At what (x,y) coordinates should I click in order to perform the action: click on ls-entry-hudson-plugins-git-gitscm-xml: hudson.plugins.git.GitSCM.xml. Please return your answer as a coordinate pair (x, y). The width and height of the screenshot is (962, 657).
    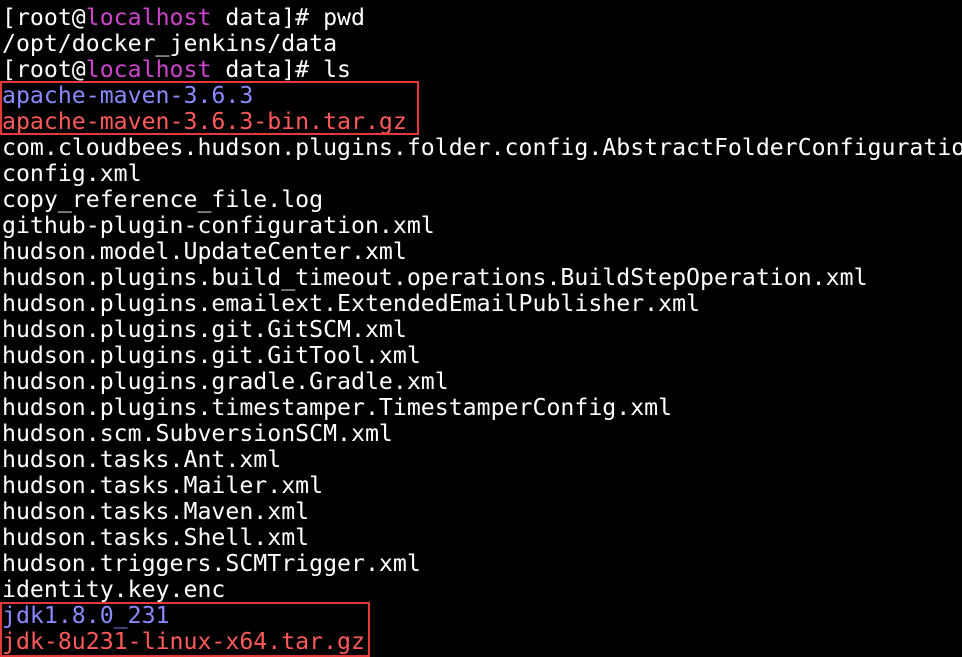
    Looking at the image, I should click on (204, 329).